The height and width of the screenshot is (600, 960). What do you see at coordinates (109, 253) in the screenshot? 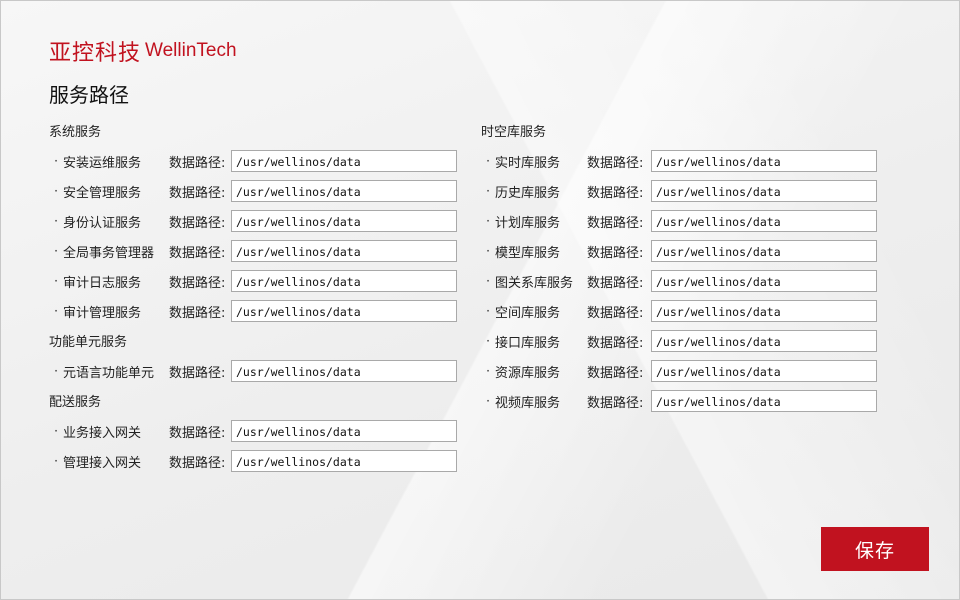
I see `service-name: 全局事务管理器` at bounding box center [109, 253].